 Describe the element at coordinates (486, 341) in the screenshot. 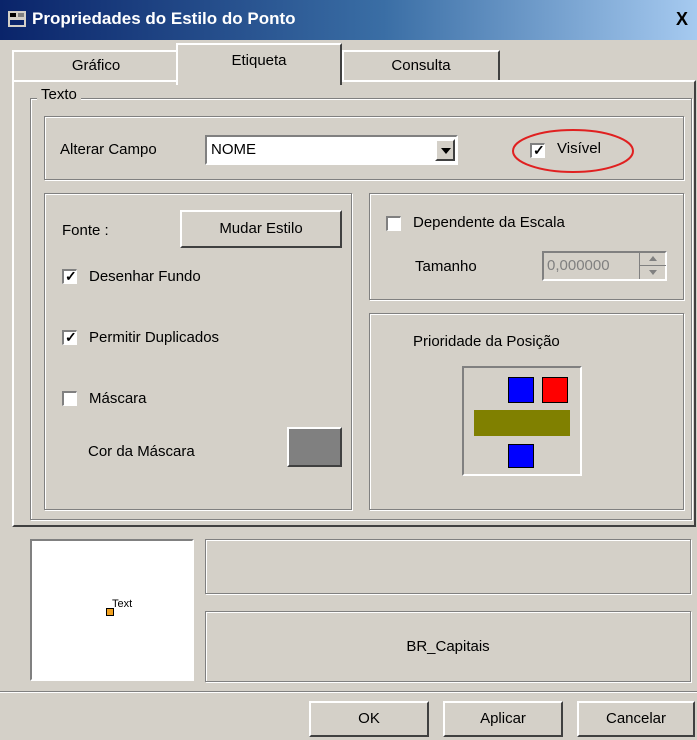

I see `prioridade-title: Prioridade da Posição` at that location.